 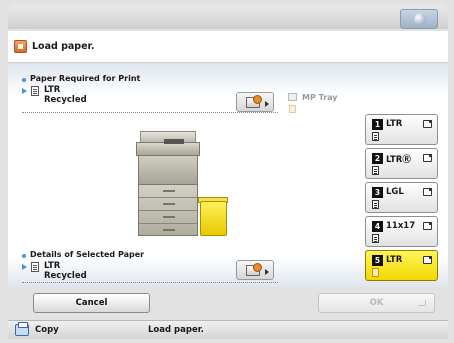 I want to click on drawer-number: 4, so click(x=377, y=226).